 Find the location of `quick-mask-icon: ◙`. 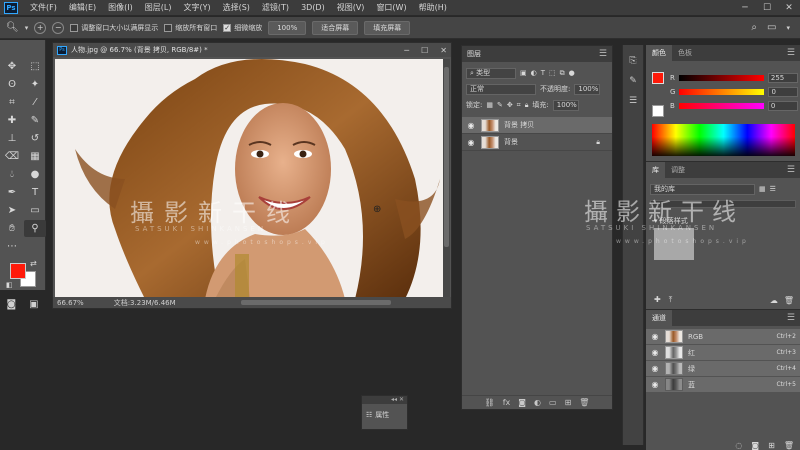

quick-mask-icon: ◙ is located at coordinates (11, 305).